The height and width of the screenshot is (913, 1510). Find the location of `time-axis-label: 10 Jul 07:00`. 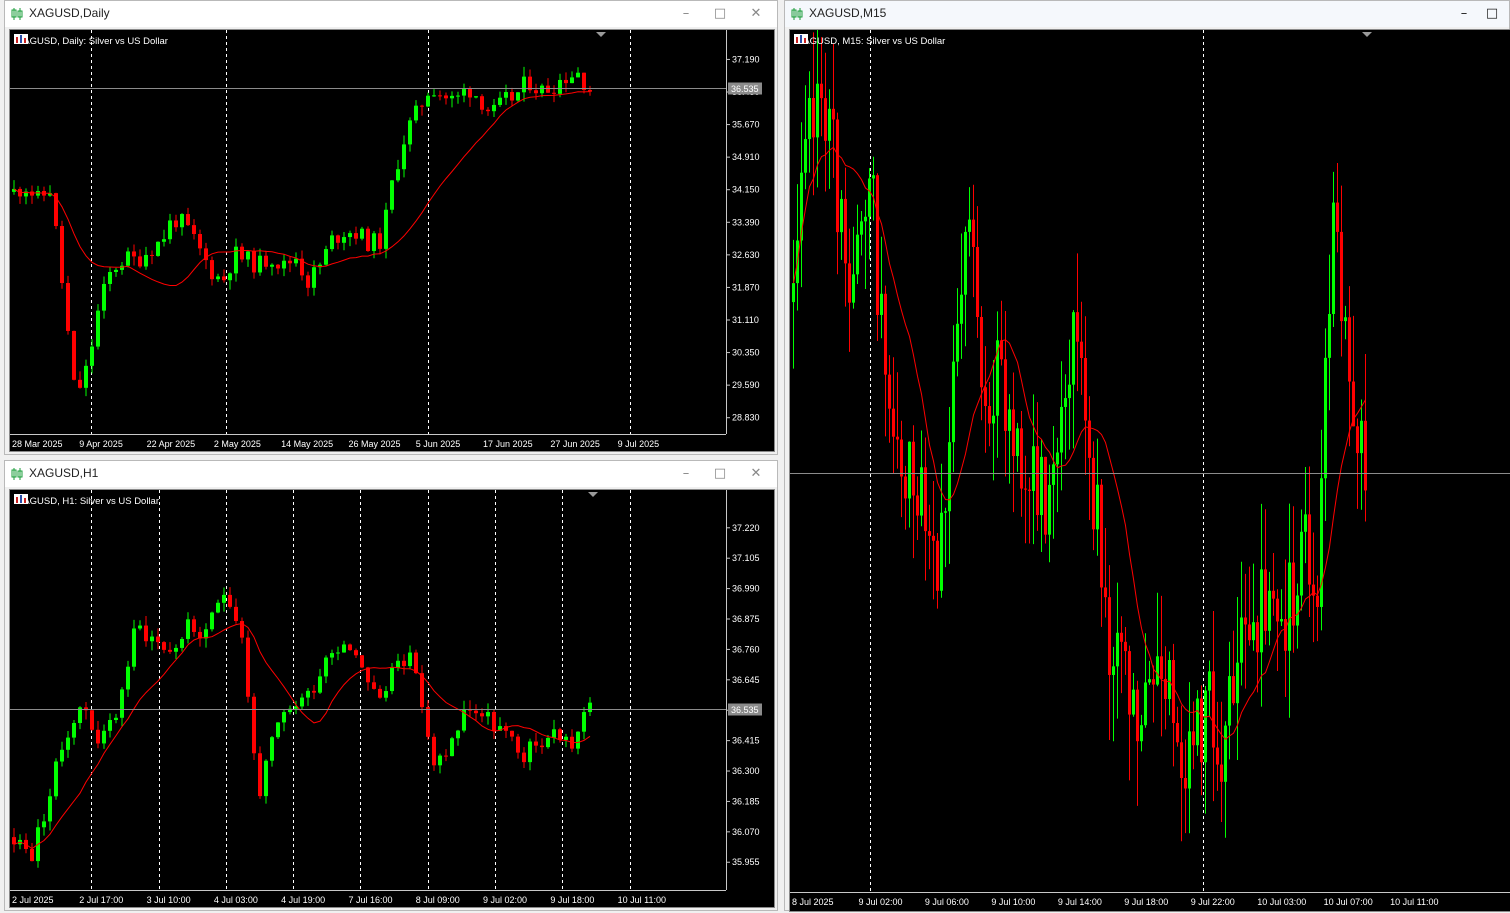

time-axis-label: 10 Jul 07:00 is located at coordinates (1348, 902).